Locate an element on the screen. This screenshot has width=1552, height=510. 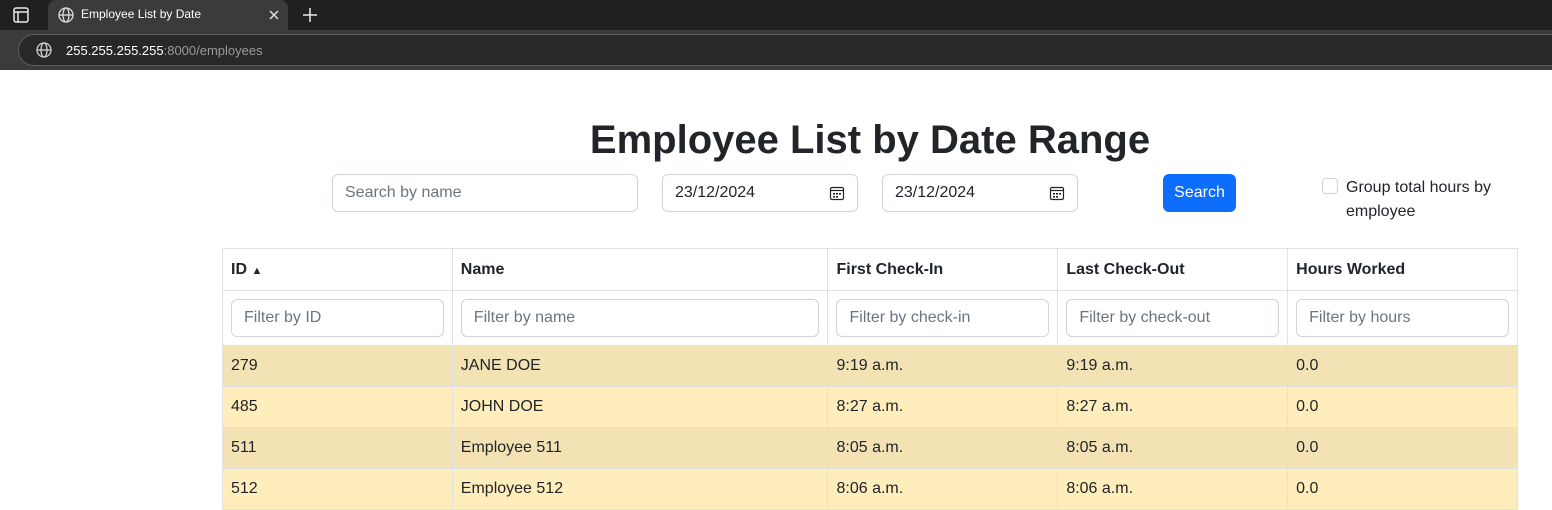
column-header-label: Last Check-Out is located at coordinates (1125, 269).